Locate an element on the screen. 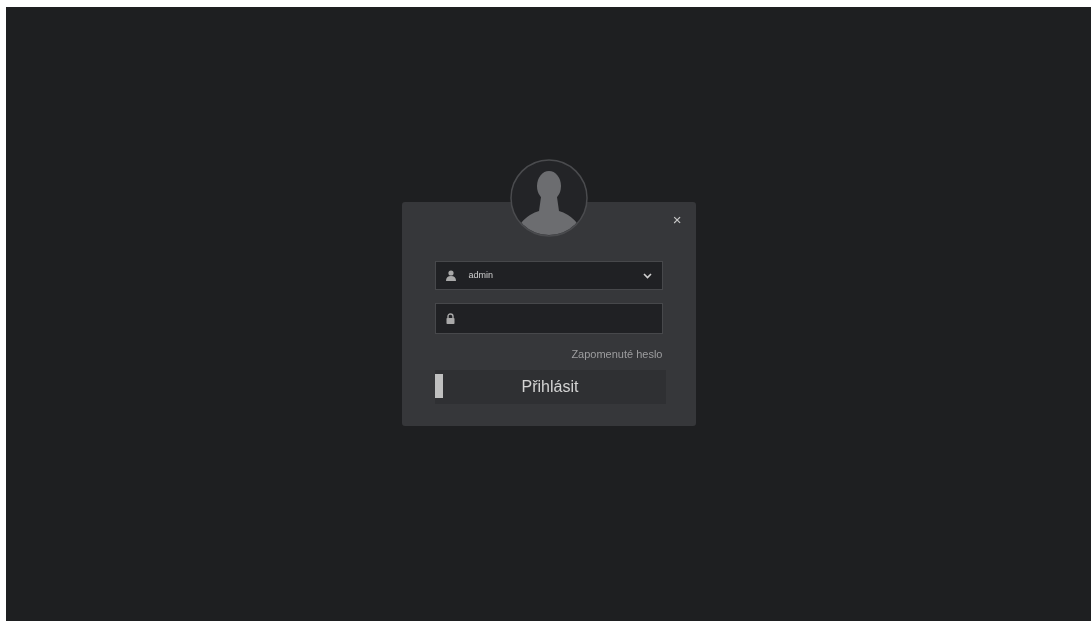 This screenshot has height=621, width=1091. forgot-password-link: Zapomenuté heslo is located at coordinates (617, 354).